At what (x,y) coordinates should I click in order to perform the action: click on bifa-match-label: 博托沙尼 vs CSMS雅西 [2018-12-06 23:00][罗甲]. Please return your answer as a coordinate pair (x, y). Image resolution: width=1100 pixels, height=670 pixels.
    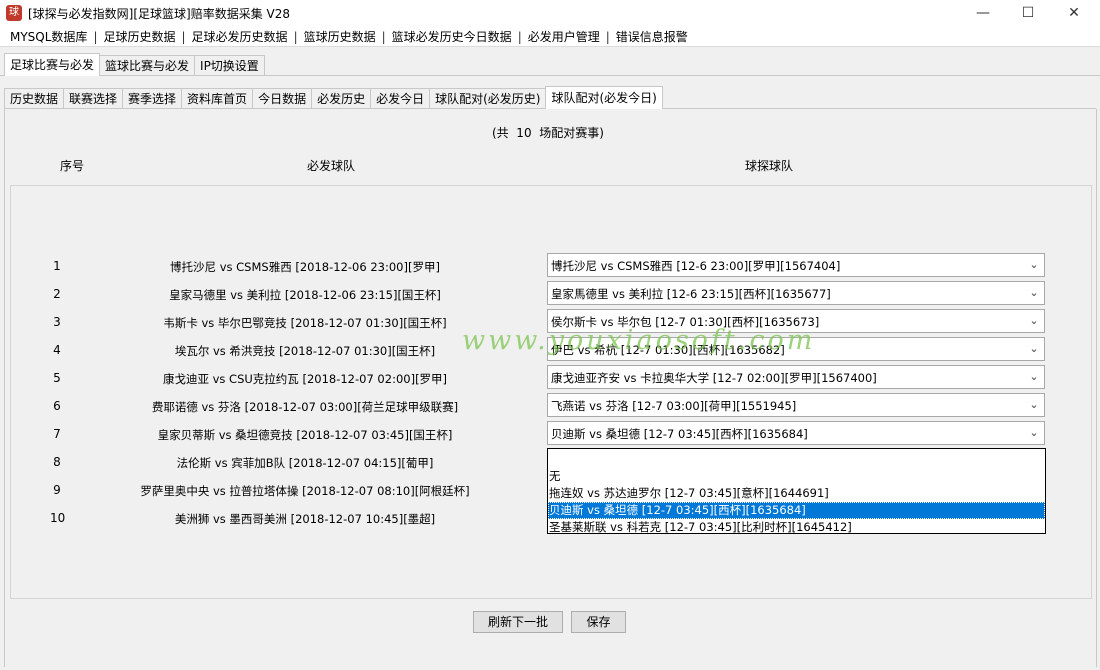
    Looking at the image, I should click on (305, 267).